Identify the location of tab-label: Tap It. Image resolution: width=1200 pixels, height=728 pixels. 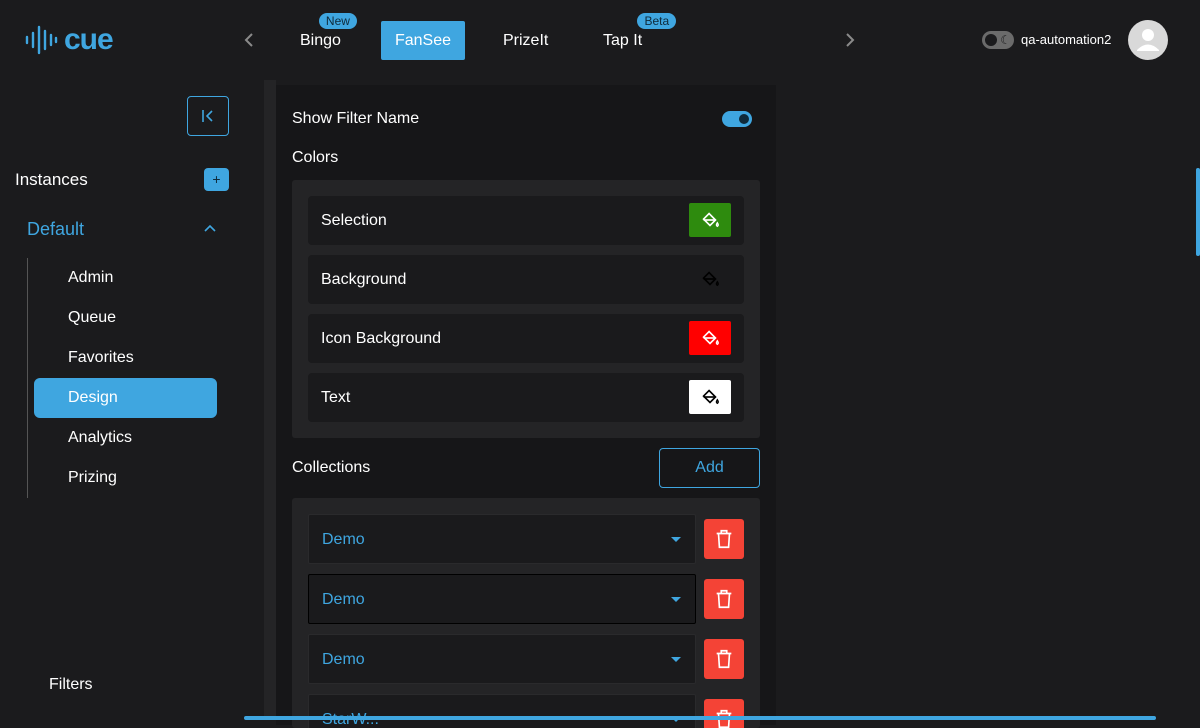
(623, 40).